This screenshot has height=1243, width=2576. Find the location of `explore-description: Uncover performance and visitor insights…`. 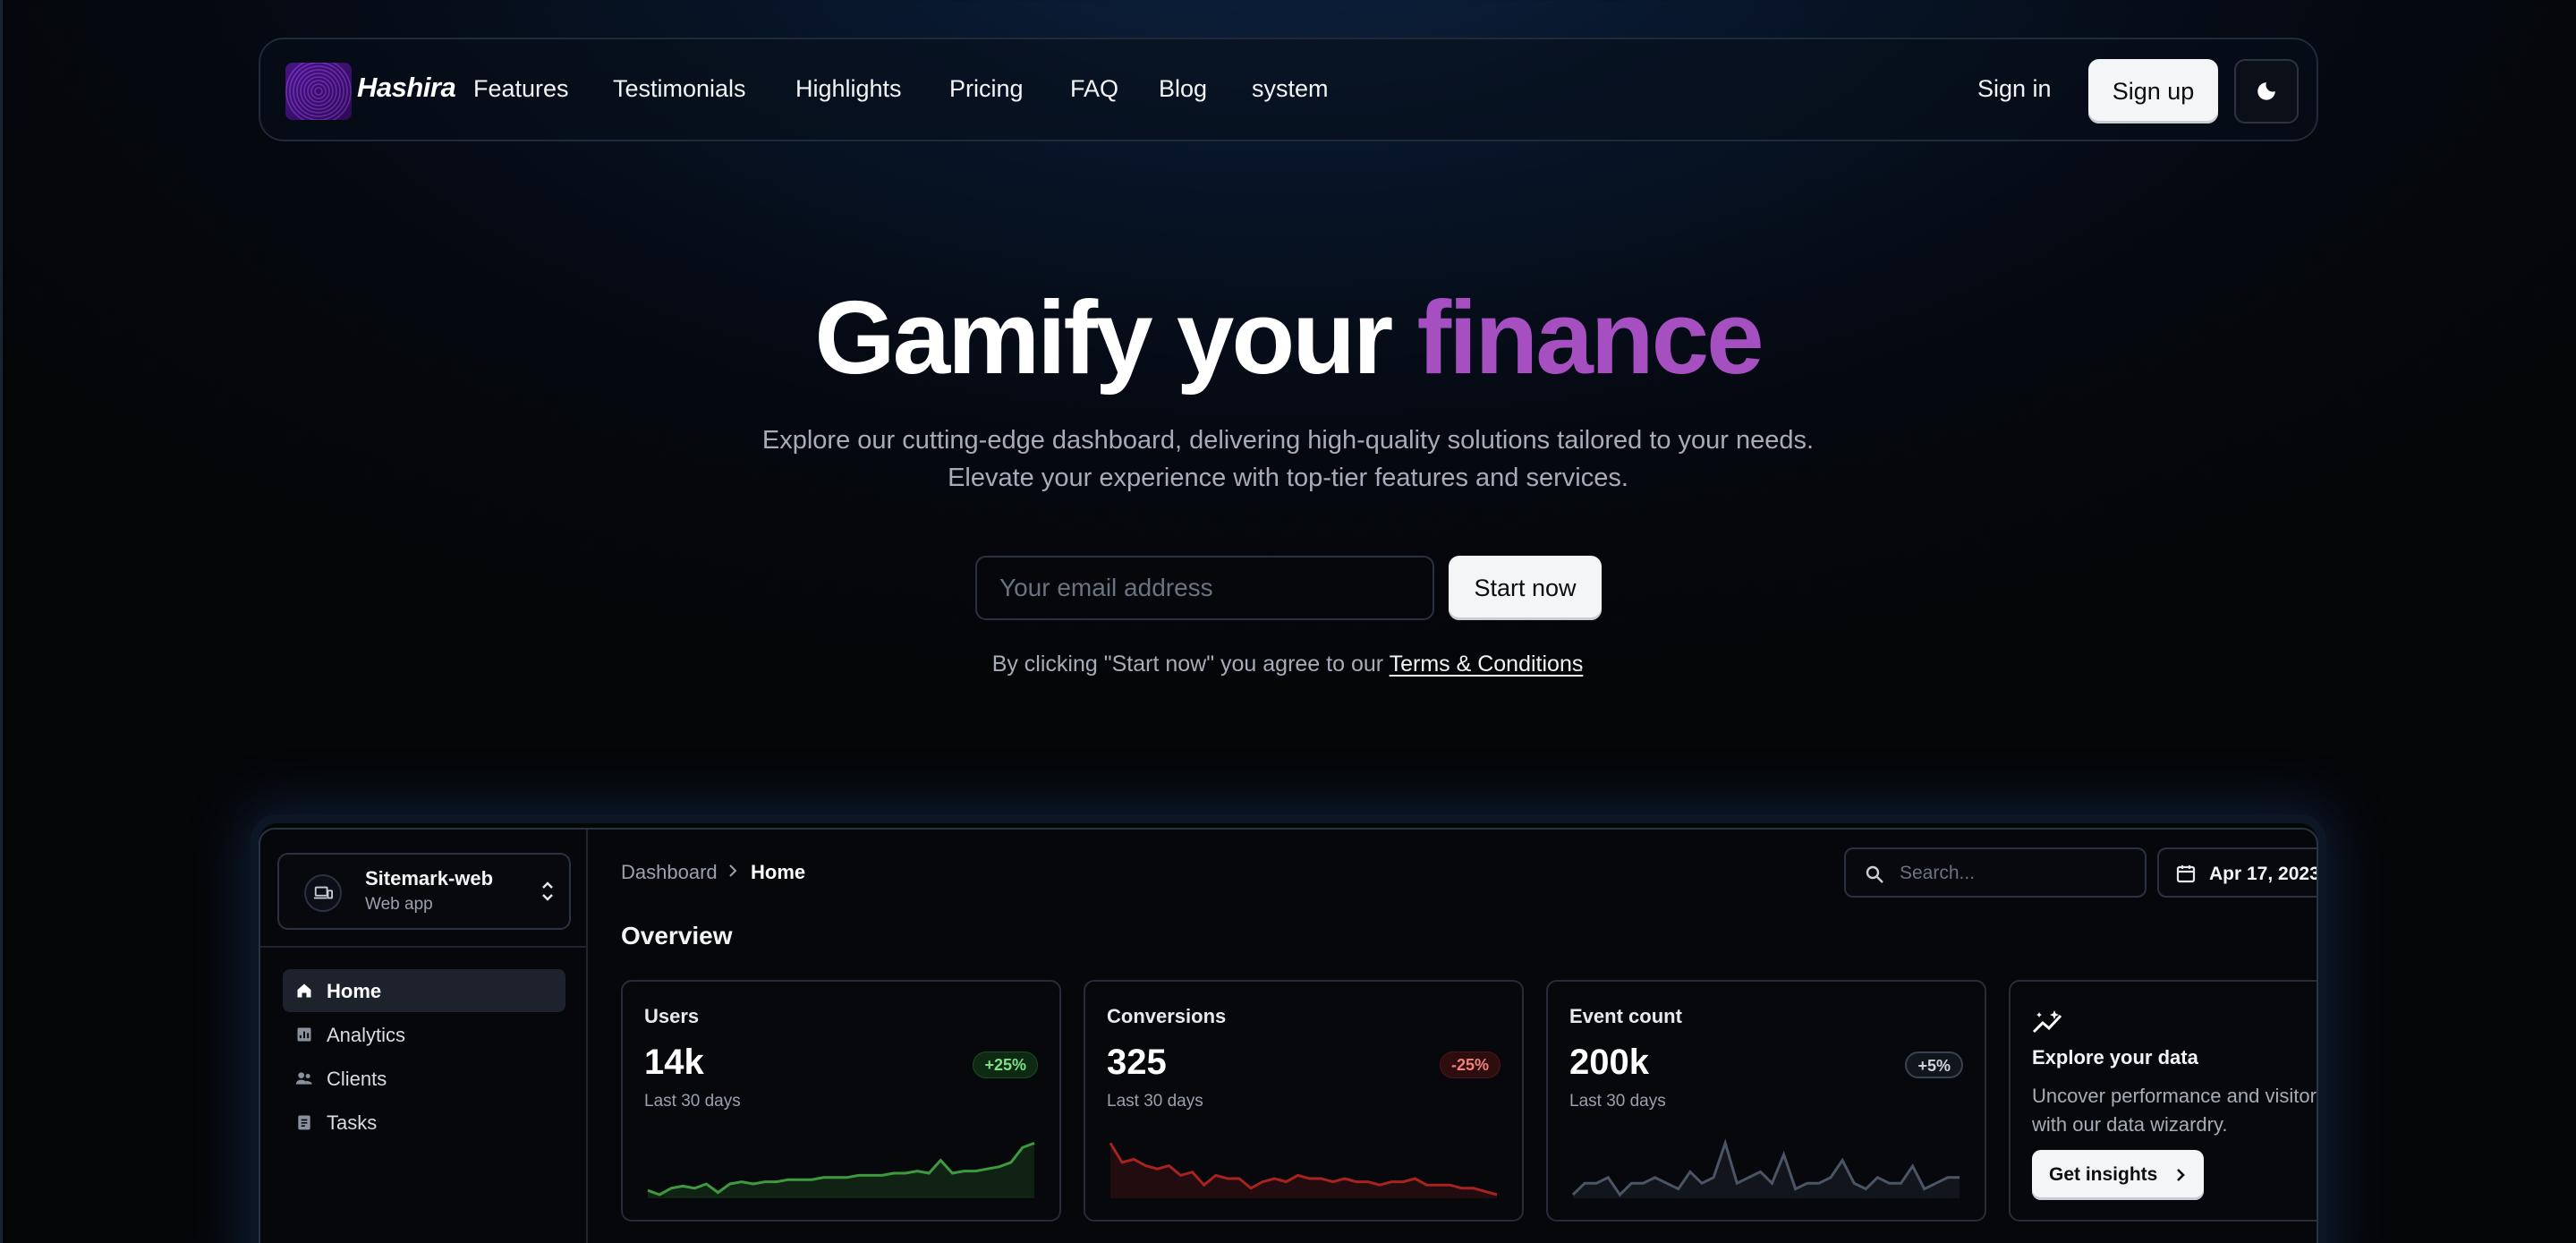

explore-description: Uncover performance and visitor insights… is located at coordinates (2174, 1110).